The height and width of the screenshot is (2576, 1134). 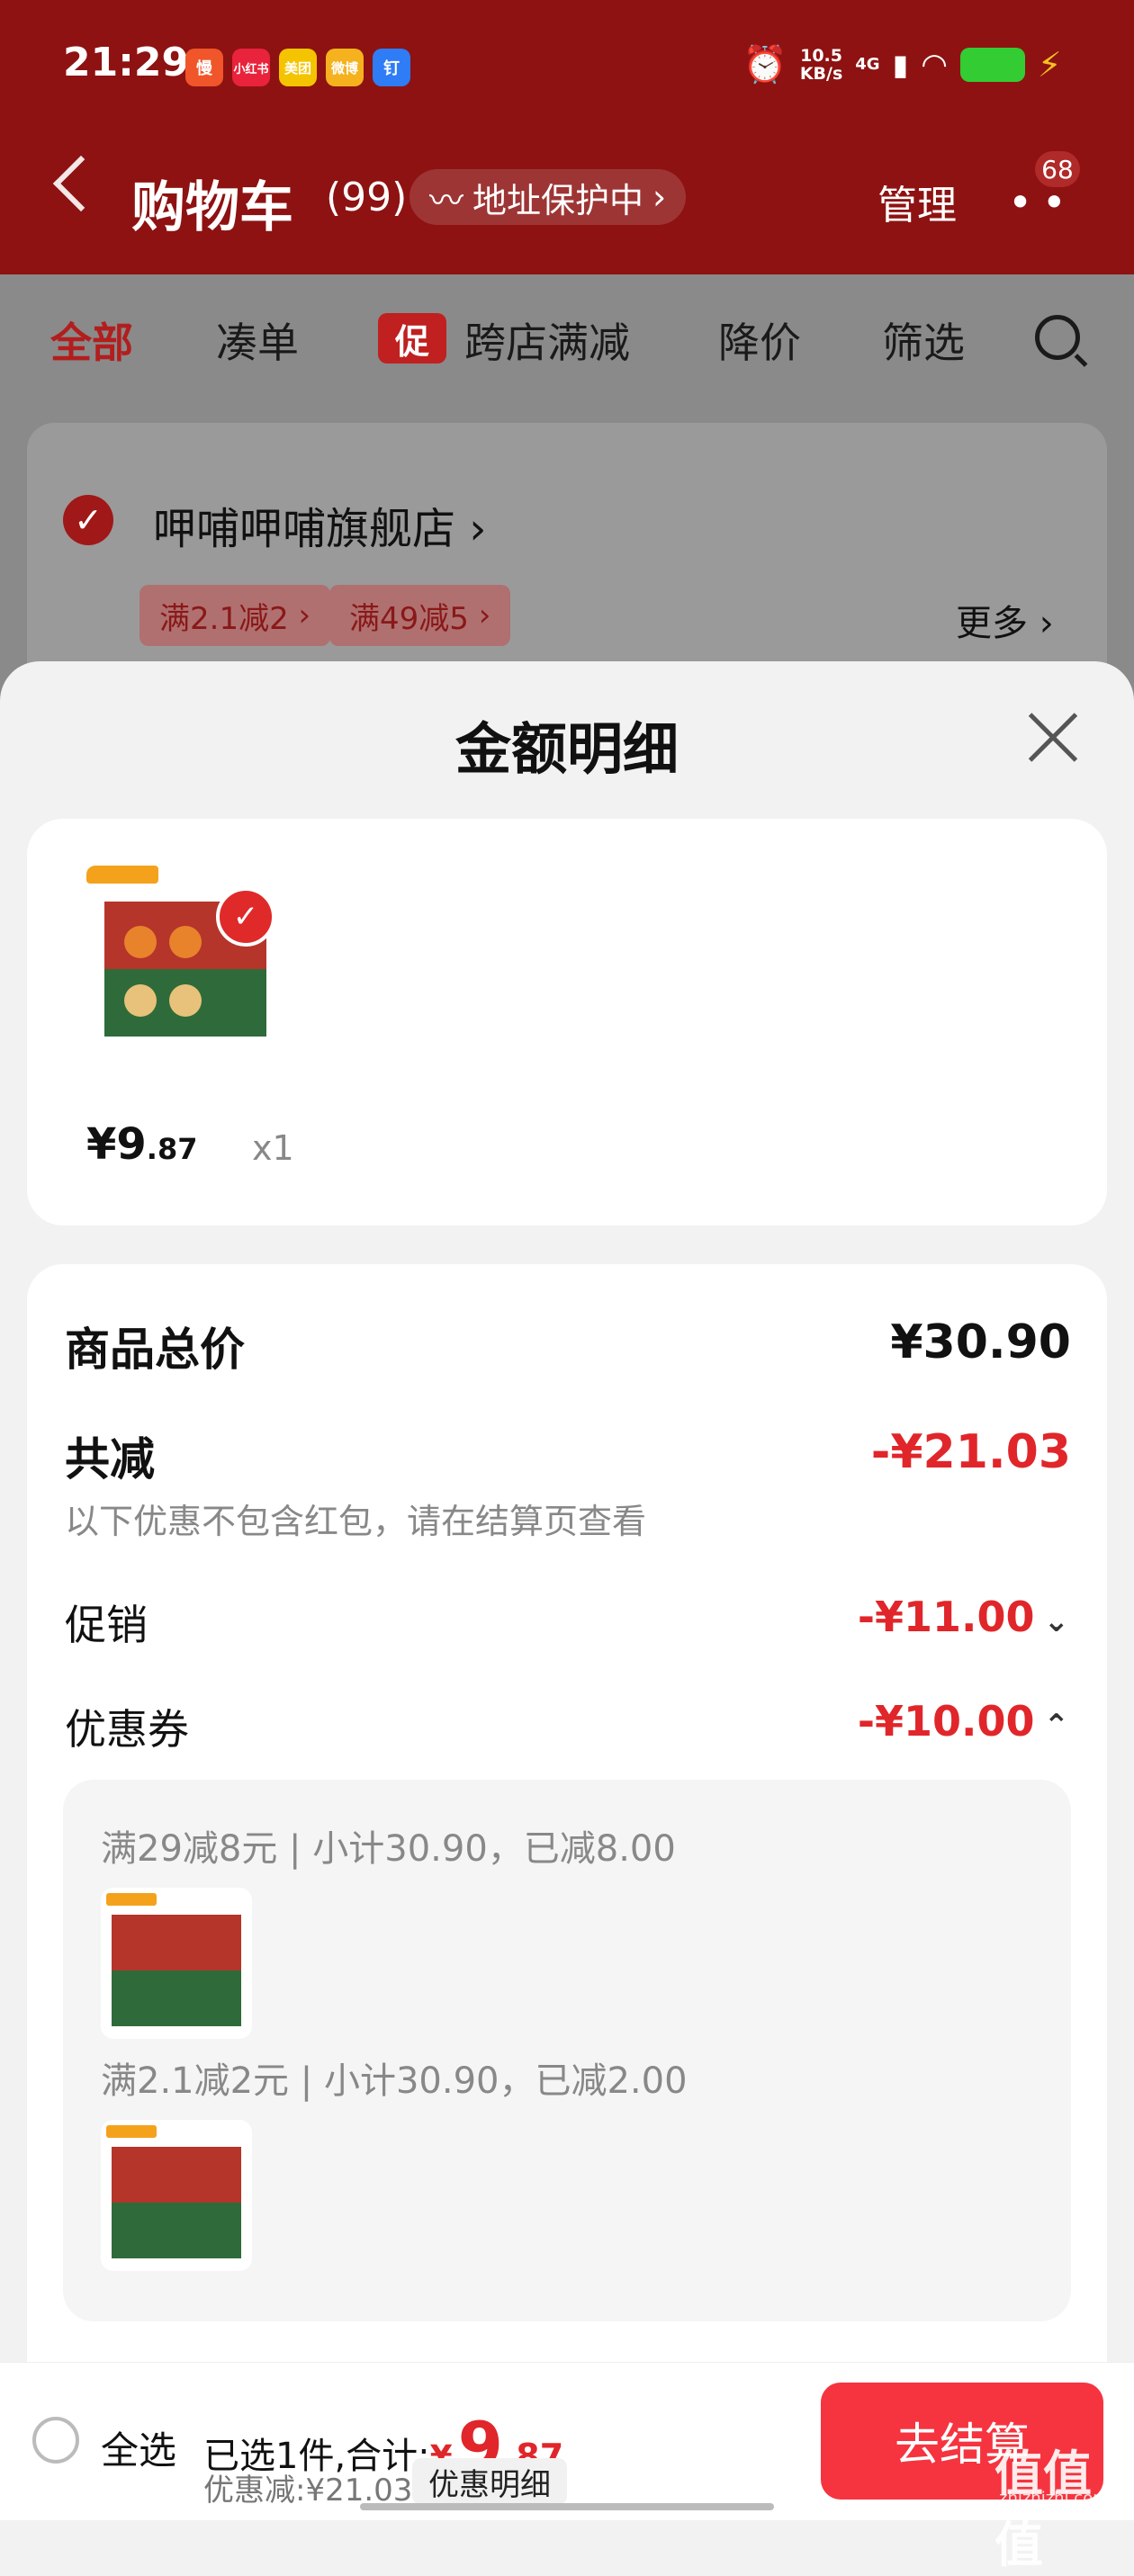 What do you see at coordinates (117, 1145) in the screenshot?
I see `item-price-int: ¥9` at bounding box center [117, 1145].